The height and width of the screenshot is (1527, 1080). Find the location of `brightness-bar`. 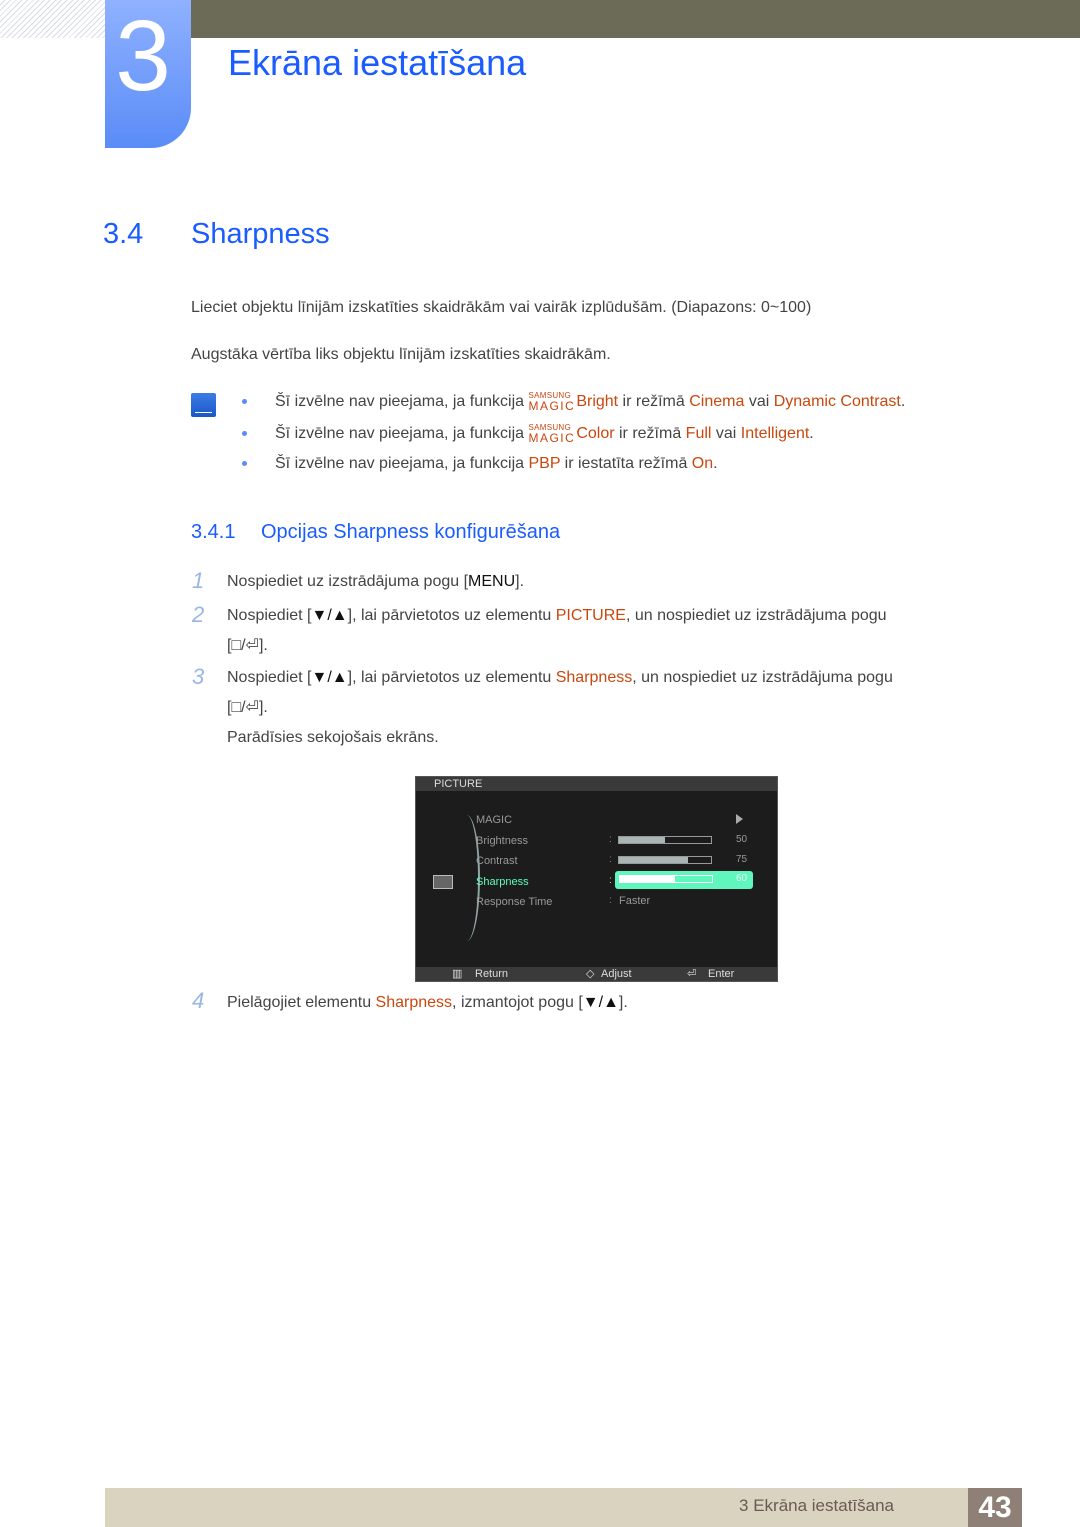

brightness-bar is located at coordinates (665, 840).